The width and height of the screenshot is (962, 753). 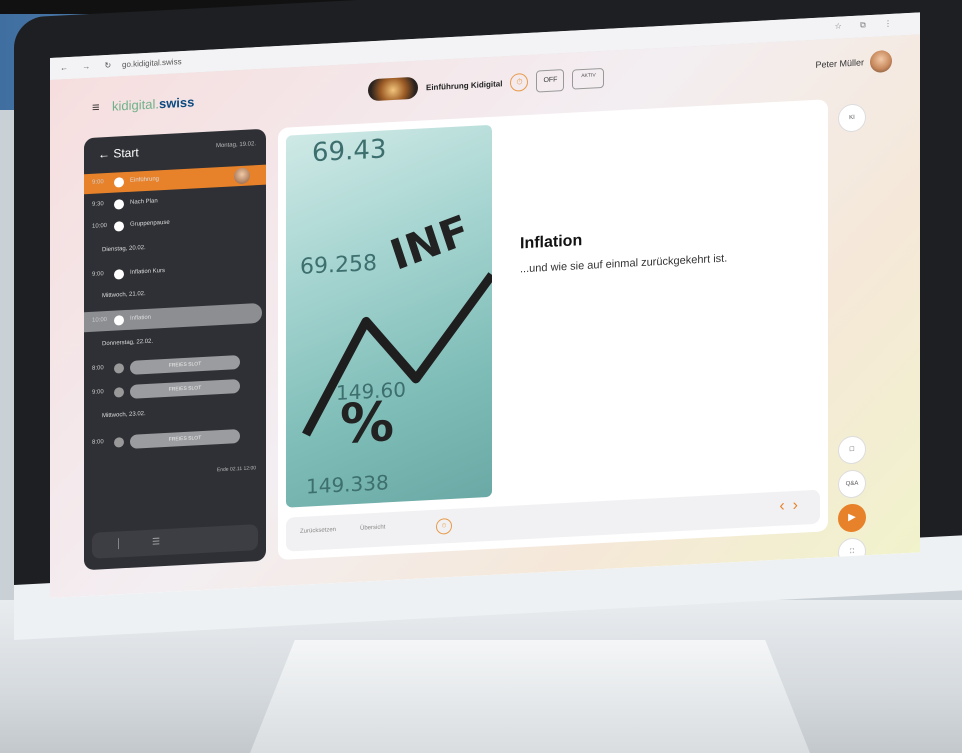 What do you see at coordinates (550, 81) in the screenshot?
I see `off-toggle: OFF` at bounding box center [550, 81].